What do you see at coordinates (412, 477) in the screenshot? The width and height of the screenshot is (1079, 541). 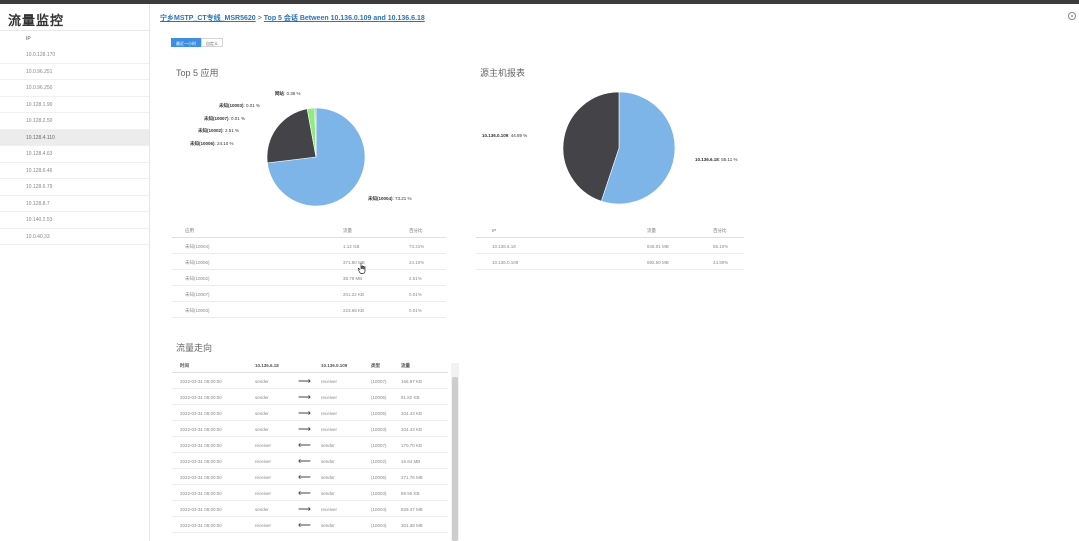 I see `flow-cell-size: 371.76 MB` at bounding box center [412, 477].